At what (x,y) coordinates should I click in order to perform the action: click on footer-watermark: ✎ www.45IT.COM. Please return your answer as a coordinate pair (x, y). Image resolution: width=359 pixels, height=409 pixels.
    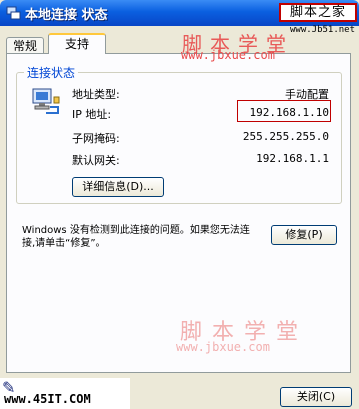
    Looking at the image, I should click on (65, 393).